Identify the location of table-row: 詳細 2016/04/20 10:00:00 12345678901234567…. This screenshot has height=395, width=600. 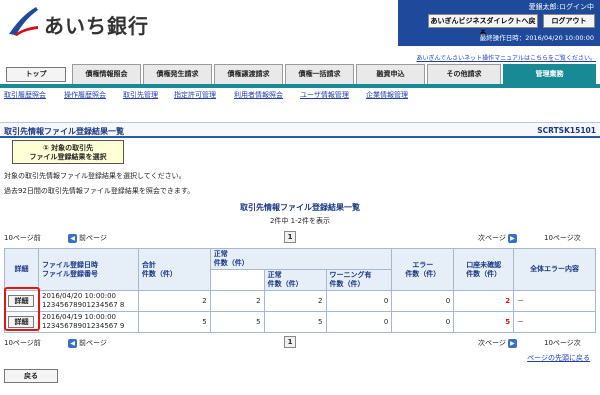
(300, 301).